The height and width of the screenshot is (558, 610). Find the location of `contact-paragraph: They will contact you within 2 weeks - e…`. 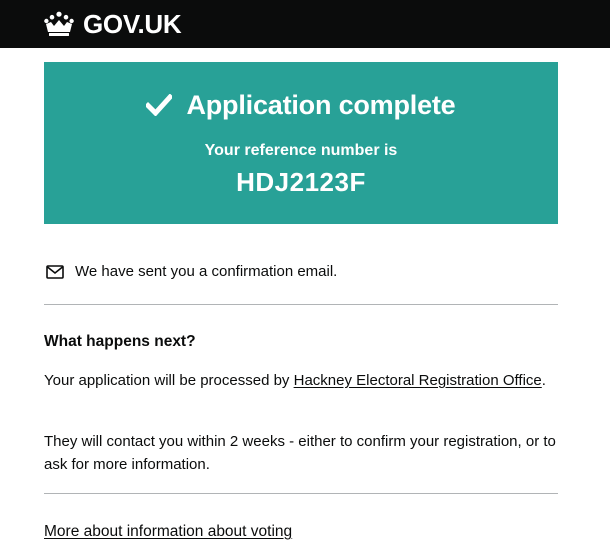

contact-paragraph: They will contact you within 2 weeks - e… is located at coordinates (300, 453).